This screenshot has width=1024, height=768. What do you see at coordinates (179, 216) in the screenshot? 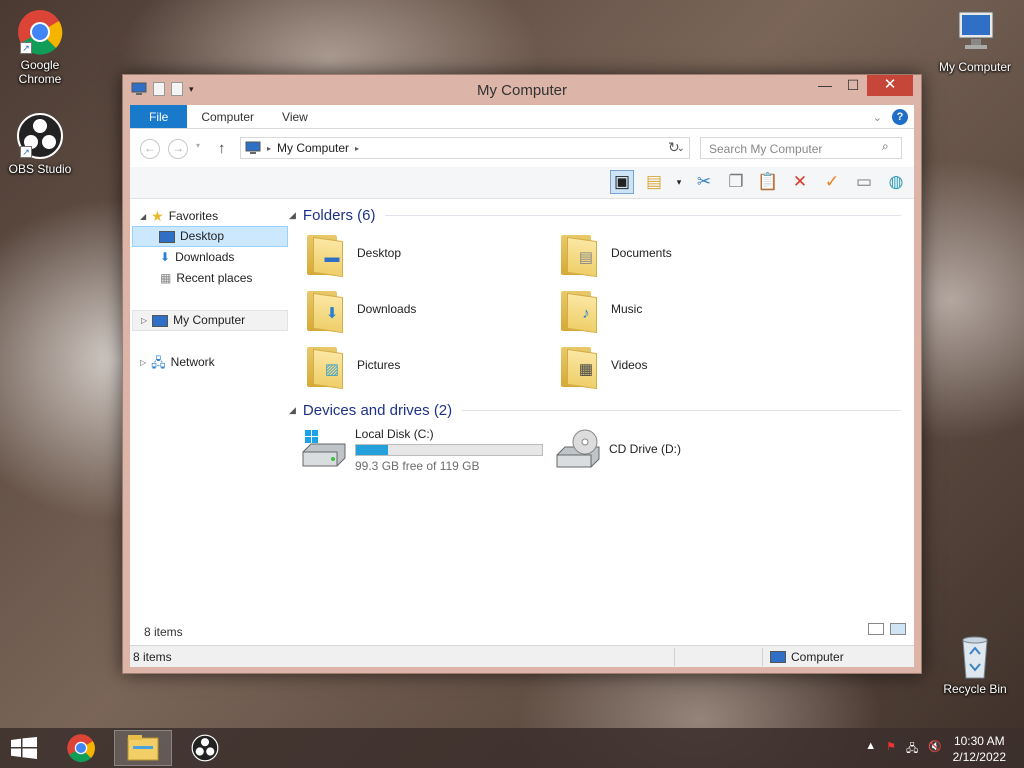
I see `nav-favorites: ◢ ★ Favorites` at bounding box center [179, 216].